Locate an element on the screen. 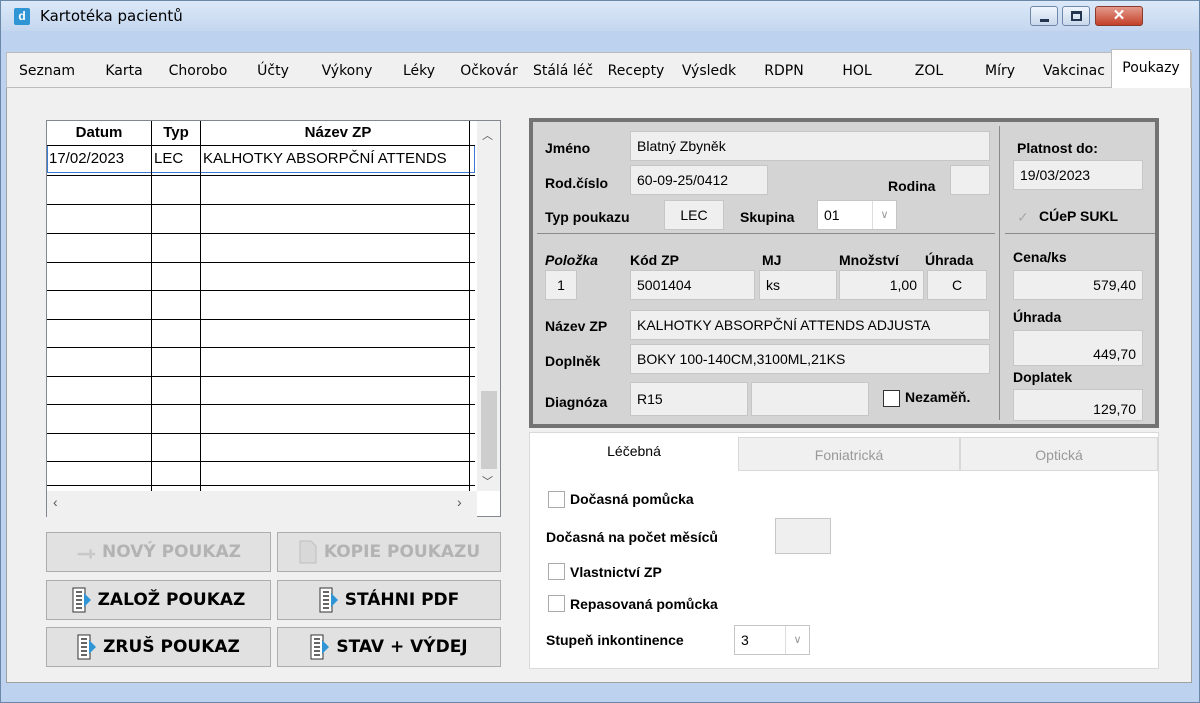 The height and width of the screenshot is (703, 1200). tab-chorobopis: Chorobo is located at coordinates (198, 71).